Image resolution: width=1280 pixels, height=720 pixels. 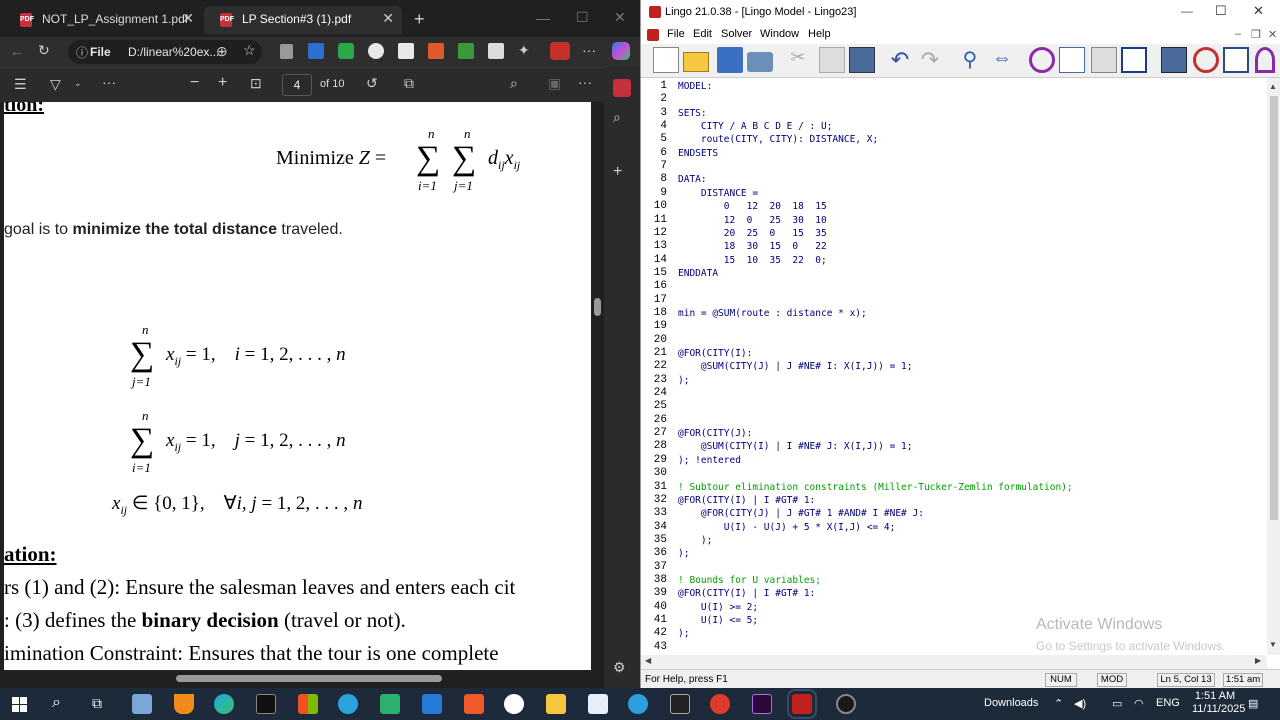 I want to click on tray-overflow-icon: ⌃, so click(x=1058, y=703).